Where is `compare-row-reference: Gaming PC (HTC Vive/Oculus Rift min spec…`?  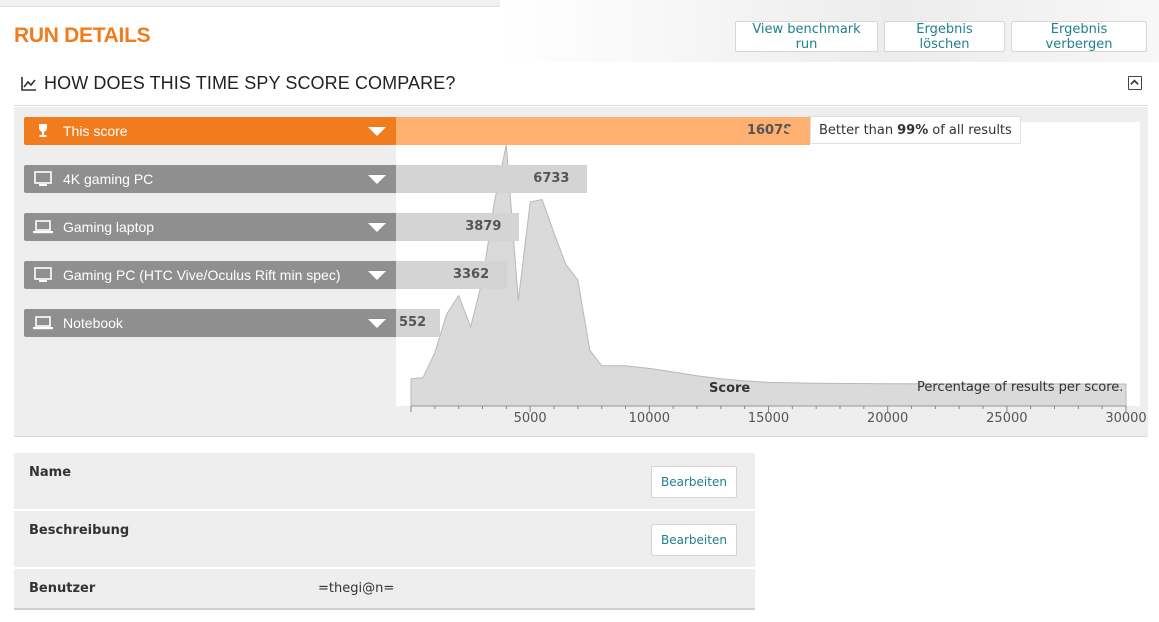
compare-row-reference: Gaming PC (HTC Vive/Oculus Rift min spec… is located at coordinates (210, 275).